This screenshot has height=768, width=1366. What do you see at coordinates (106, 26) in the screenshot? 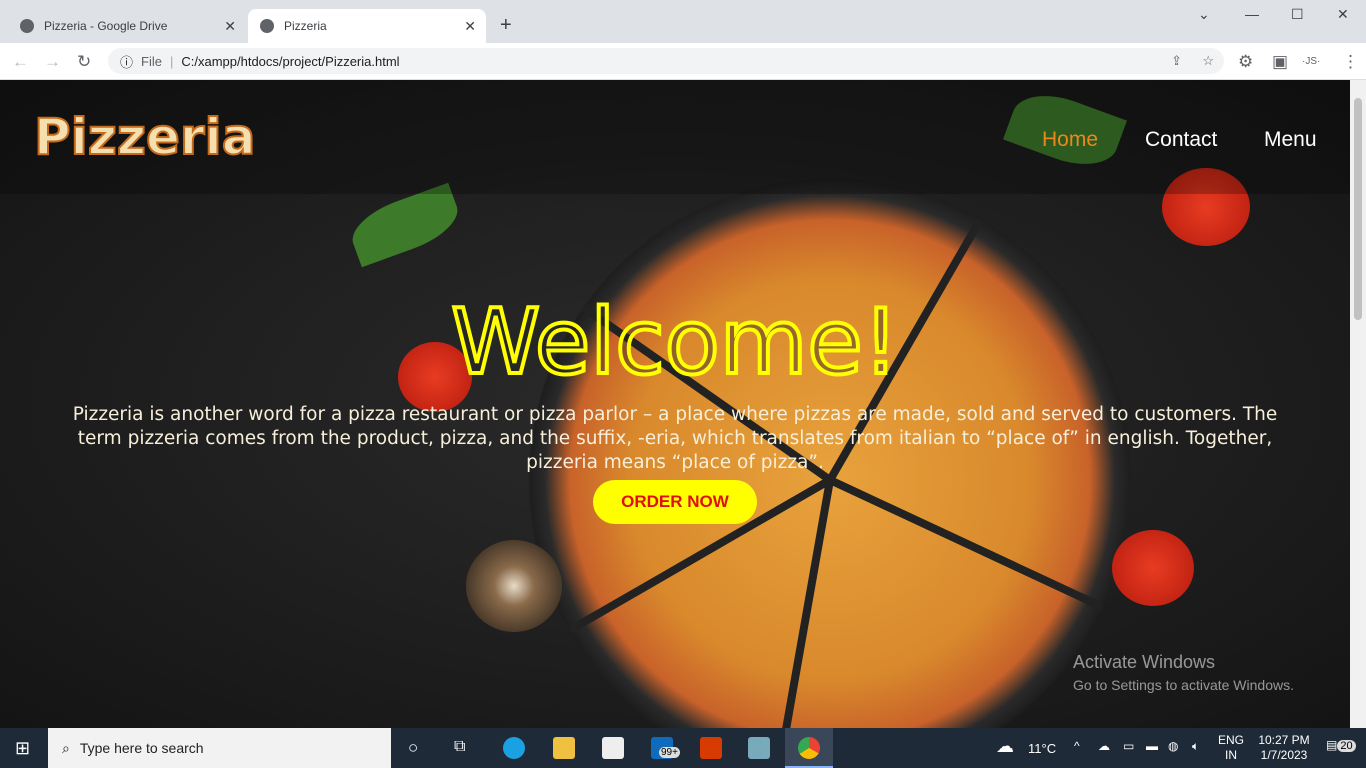
I see `tab-title: Pizzeria - Google Drive` at bounding box center [106, 26].